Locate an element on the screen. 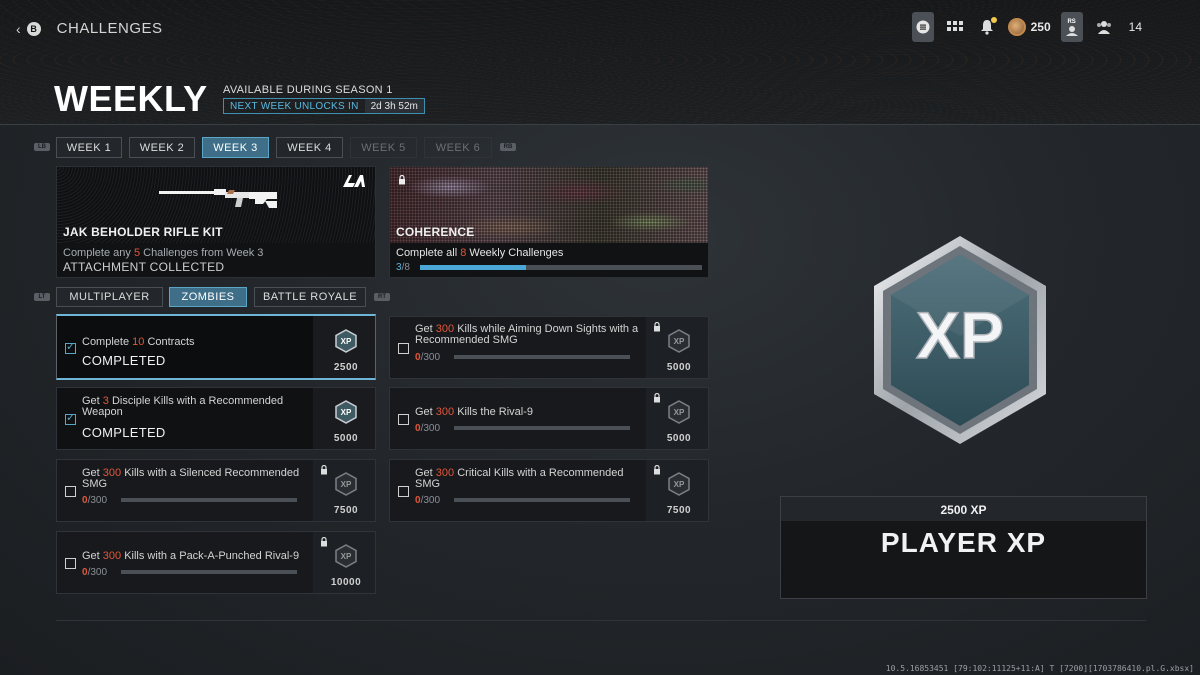  challenge-xp: 2500 is located at coordinates (346, 367).